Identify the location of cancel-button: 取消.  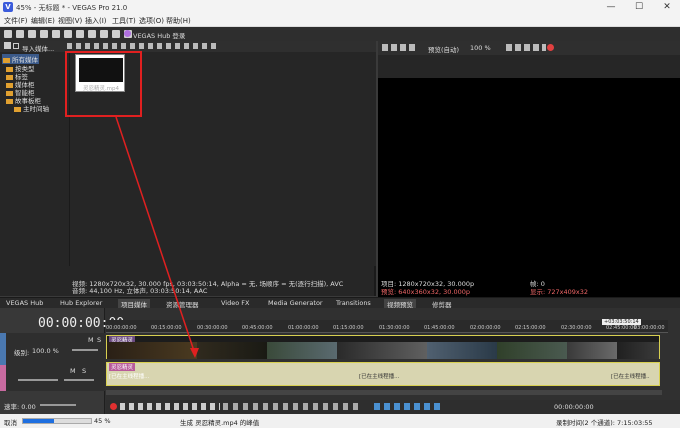
(10, 422).